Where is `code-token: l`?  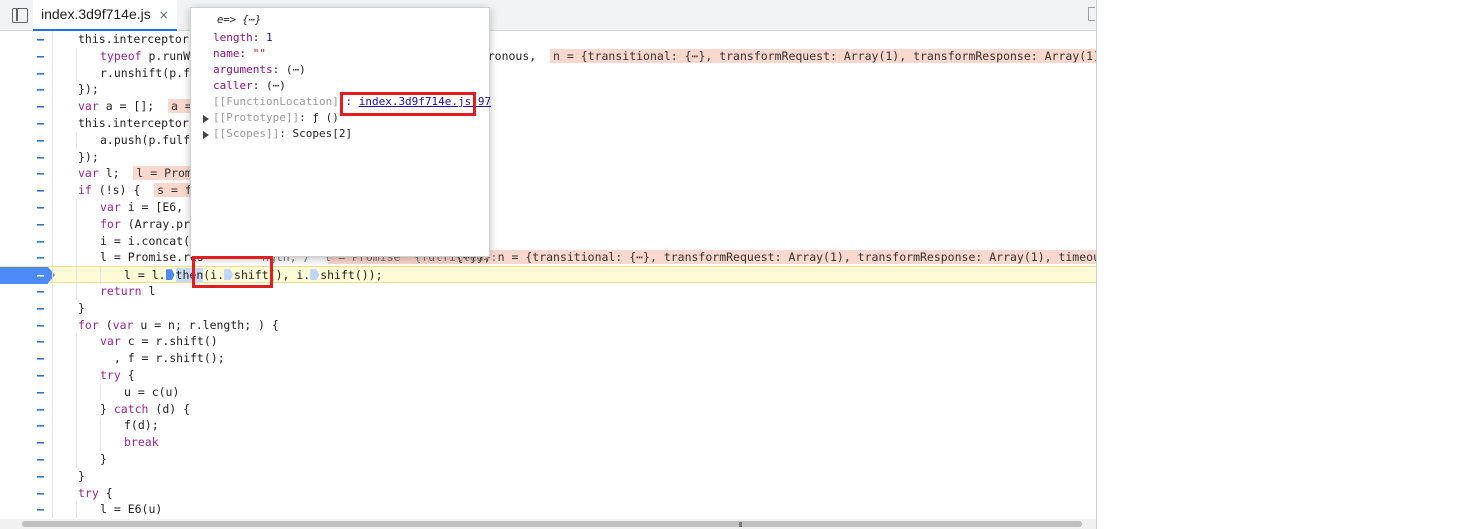
code-token: l is located at coordinates (148, 291).